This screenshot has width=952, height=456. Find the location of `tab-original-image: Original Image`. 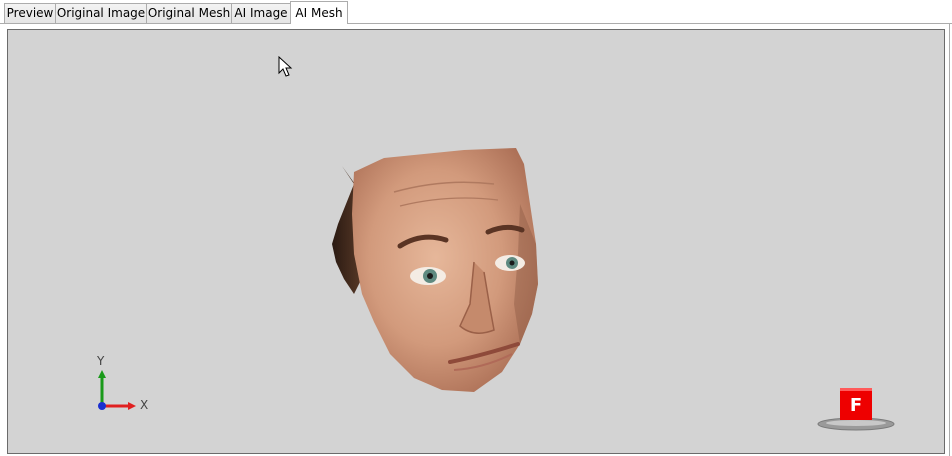

tab-original-image: Original Image is located at coordinates (101, 13).